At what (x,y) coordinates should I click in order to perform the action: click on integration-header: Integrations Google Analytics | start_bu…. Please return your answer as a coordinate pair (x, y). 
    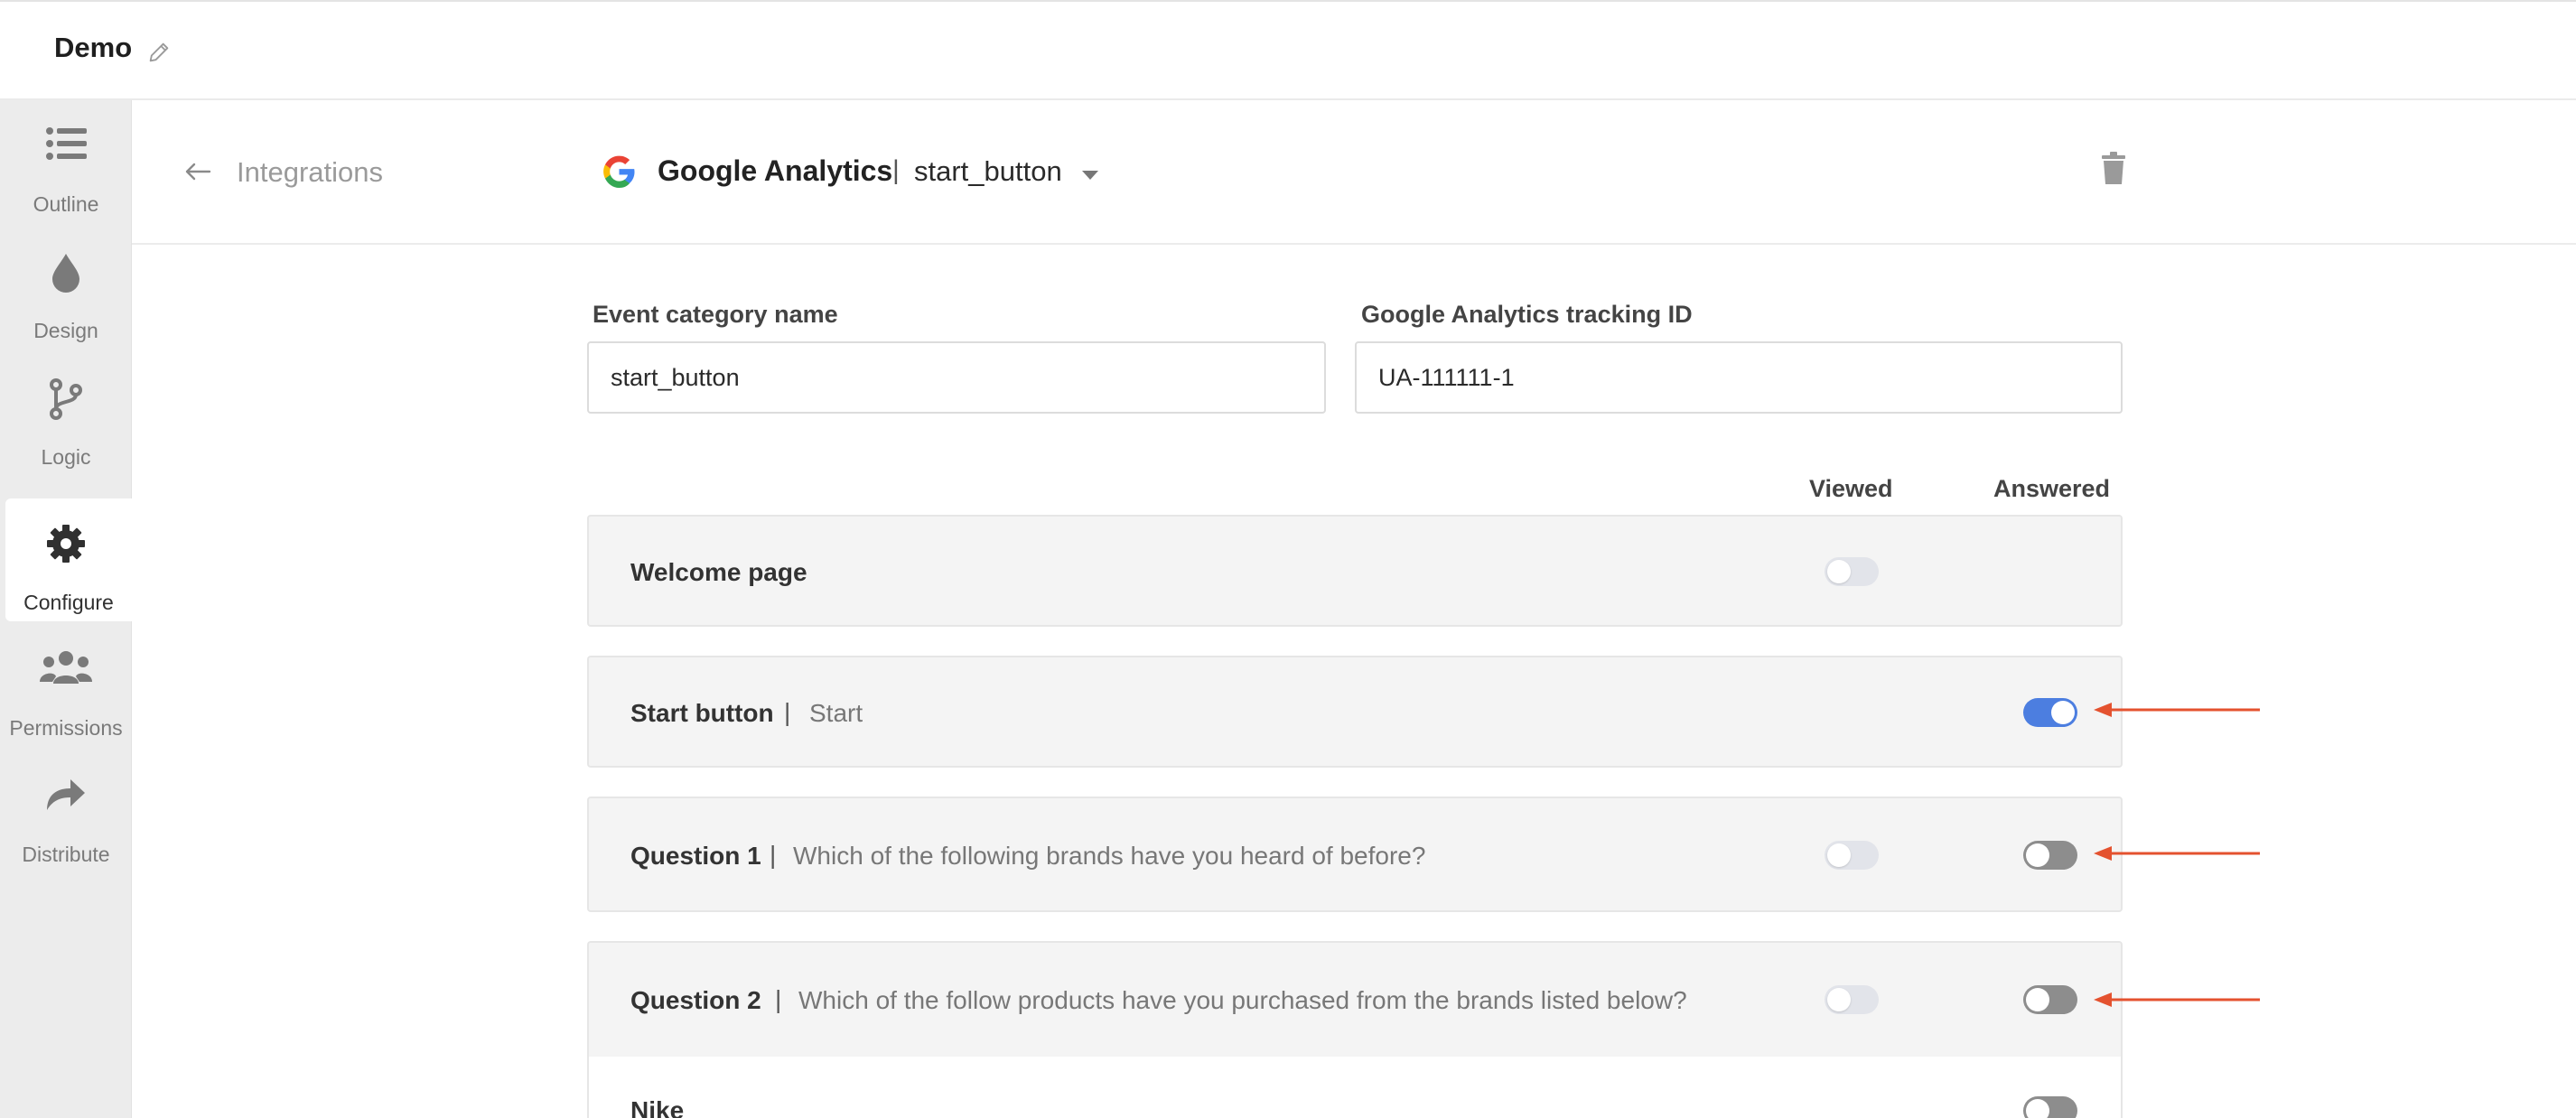
    Looking at the image, I should click on (1354, 173).